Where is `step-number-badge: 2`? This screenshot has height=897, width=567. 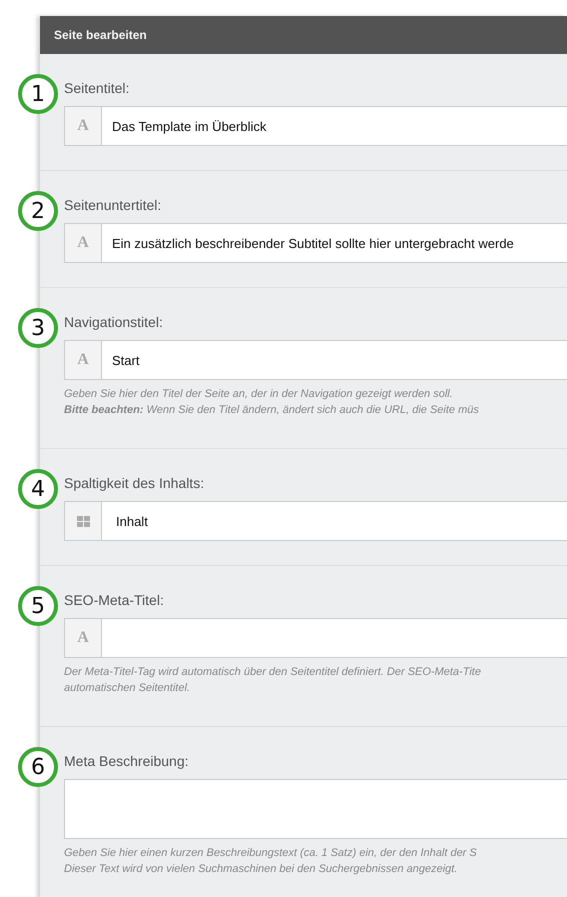 step-number-badge: 2 is located at coordinates (38, 211).